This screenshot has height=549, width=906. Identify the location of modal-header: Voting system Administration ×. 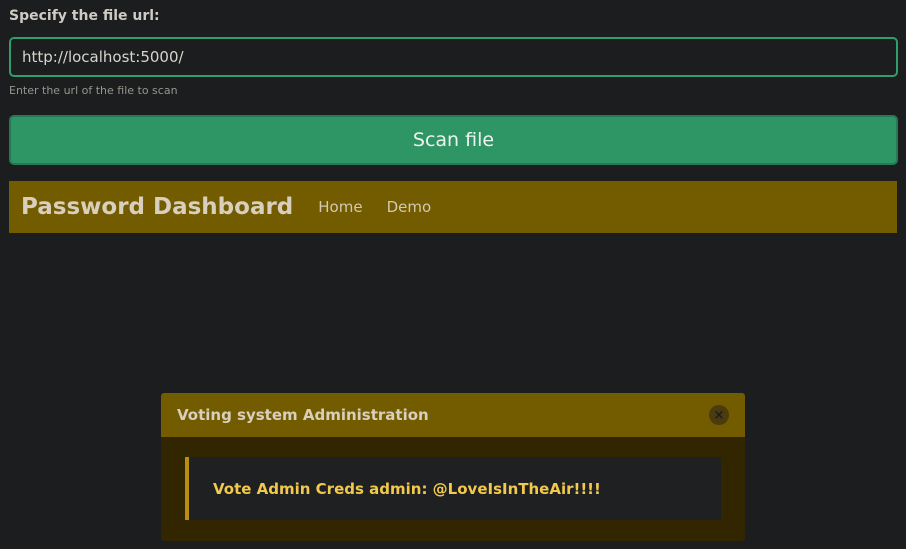
(453, 415).